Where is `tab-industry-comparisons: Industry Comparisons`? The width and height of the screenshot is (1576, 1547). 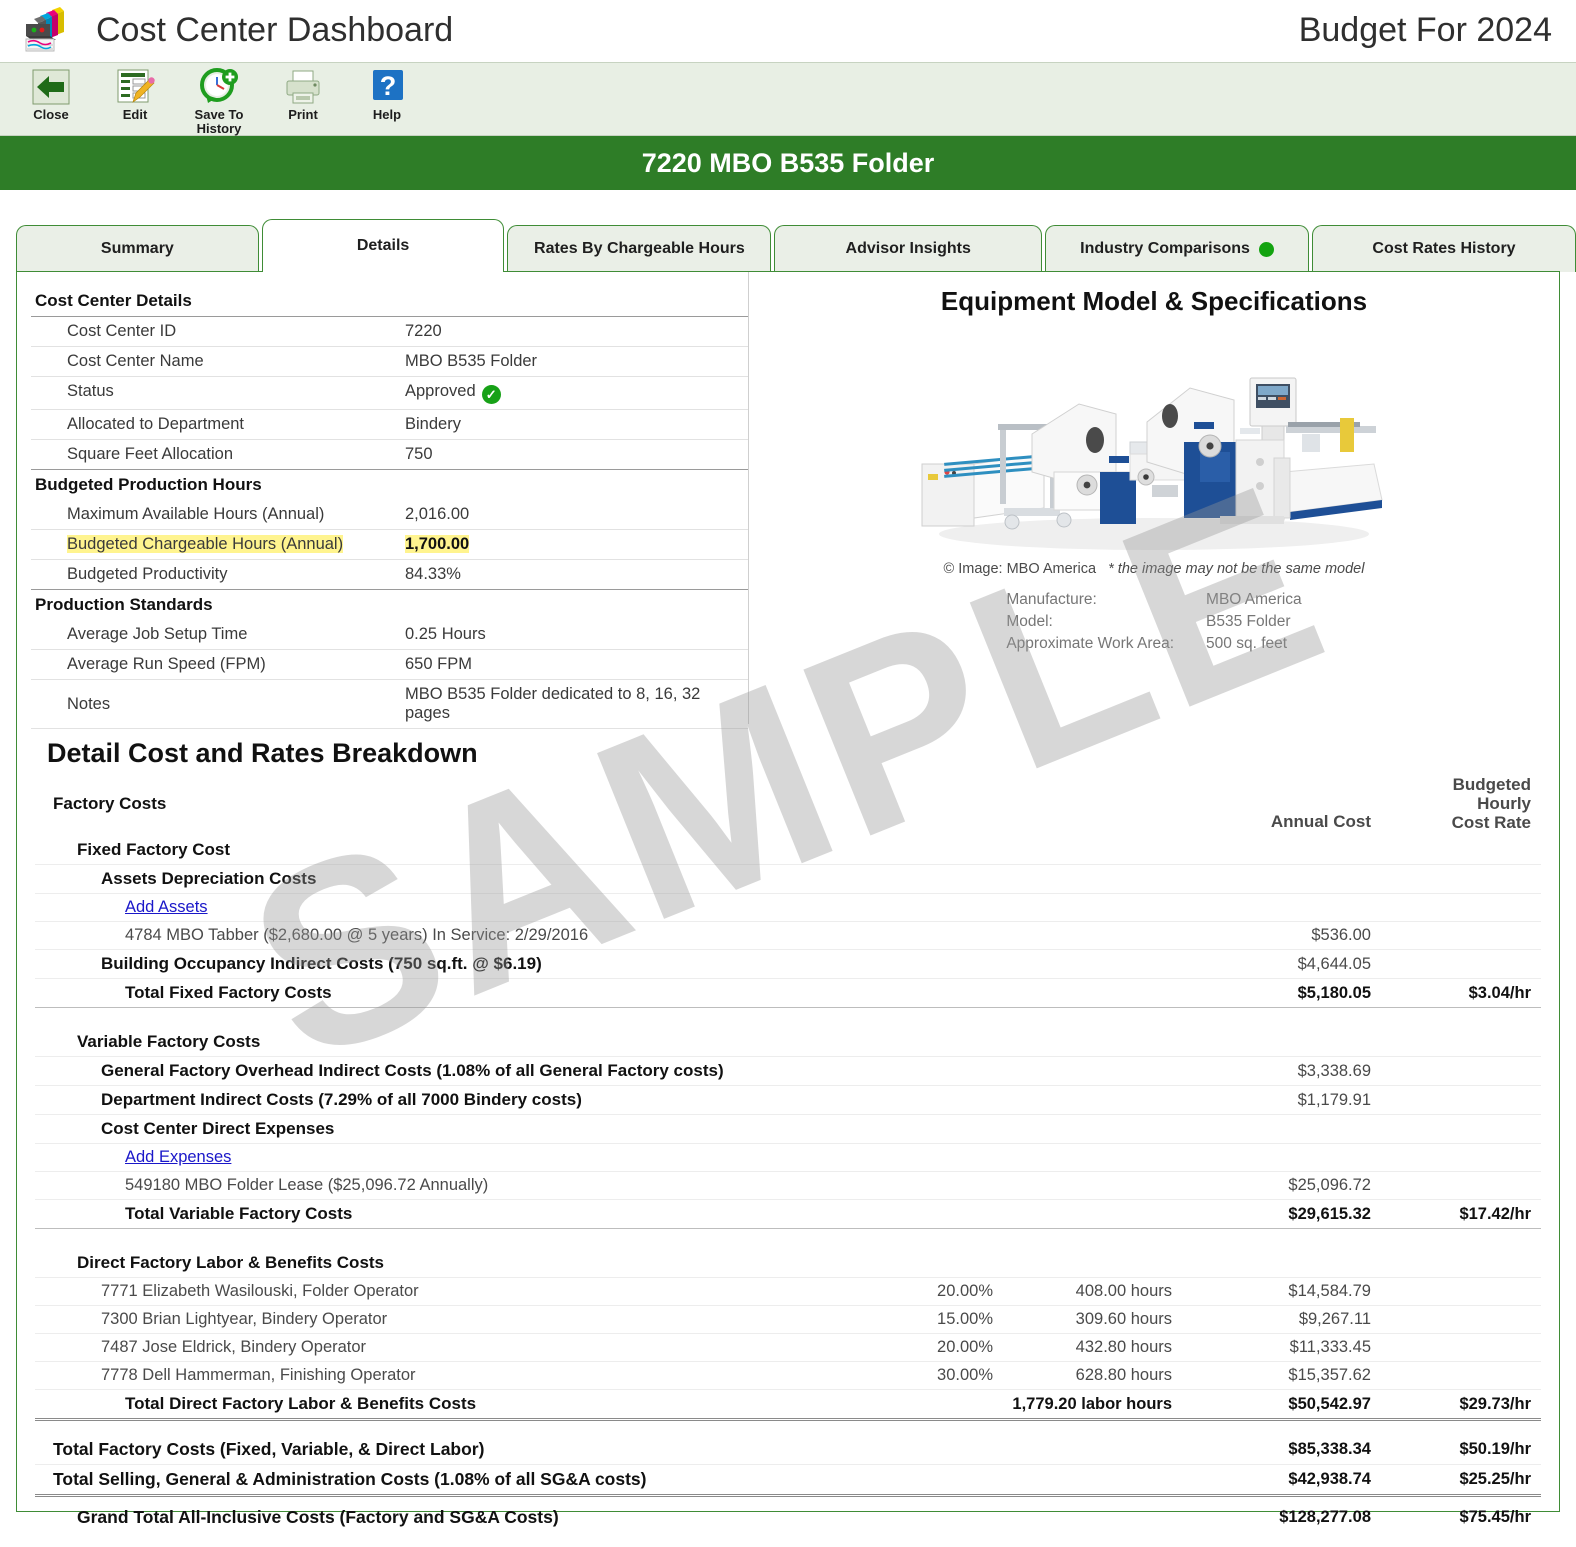 tab-industry-comparisons: Industry Comparisons is located at coordinates (1177, 248).